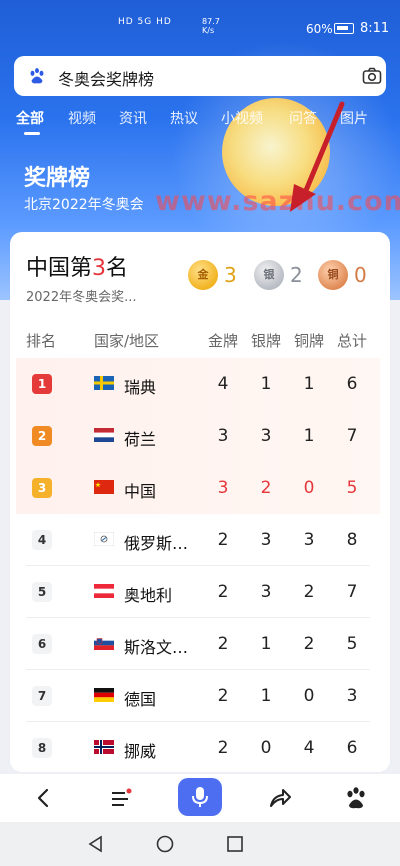  Describe the element at coordinates (42, 436) in the screenshot. I see `rank-badge: 2` at that location.